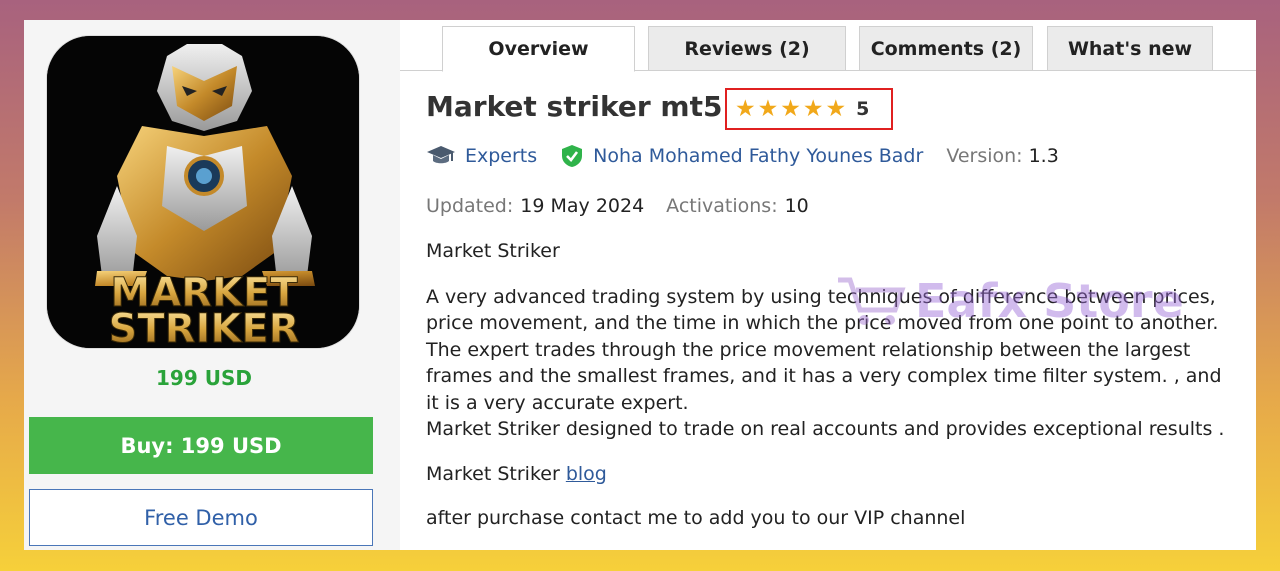 Image resolution: width=1280 pixels, height=571 pixels. What do you see at coordinates (201, 517) in the screenshot?
I see `free-demo-button: Free Demo` at bounding box center [201, 517].